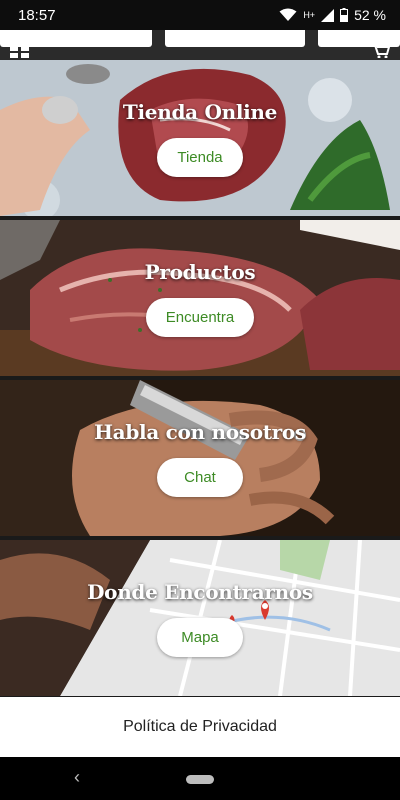 The height and width of the screenshot is (800, 400). What do you see at coordinates (200, 317) in the screenshot?
I see `encuentra-button: Encuentra` at bounding box center [200, 317].